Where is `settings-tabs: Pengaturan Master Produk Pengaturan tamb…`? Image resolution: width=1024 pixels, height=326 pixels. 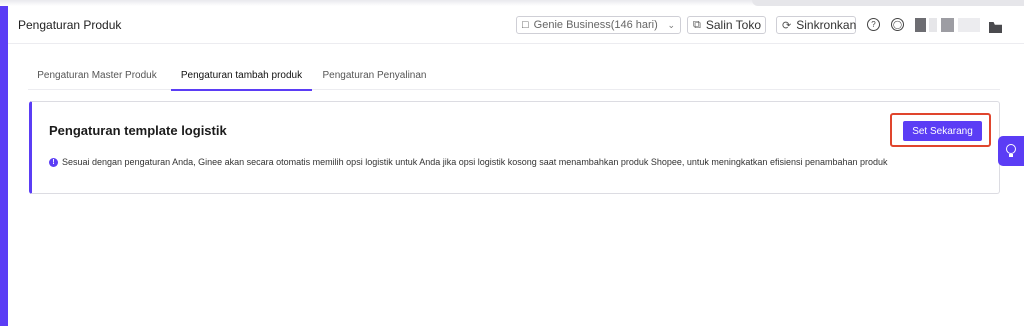 settings-tabs: Pengaturan Master Produk Pengaturan tamb… is located at coordinates (514, 75).